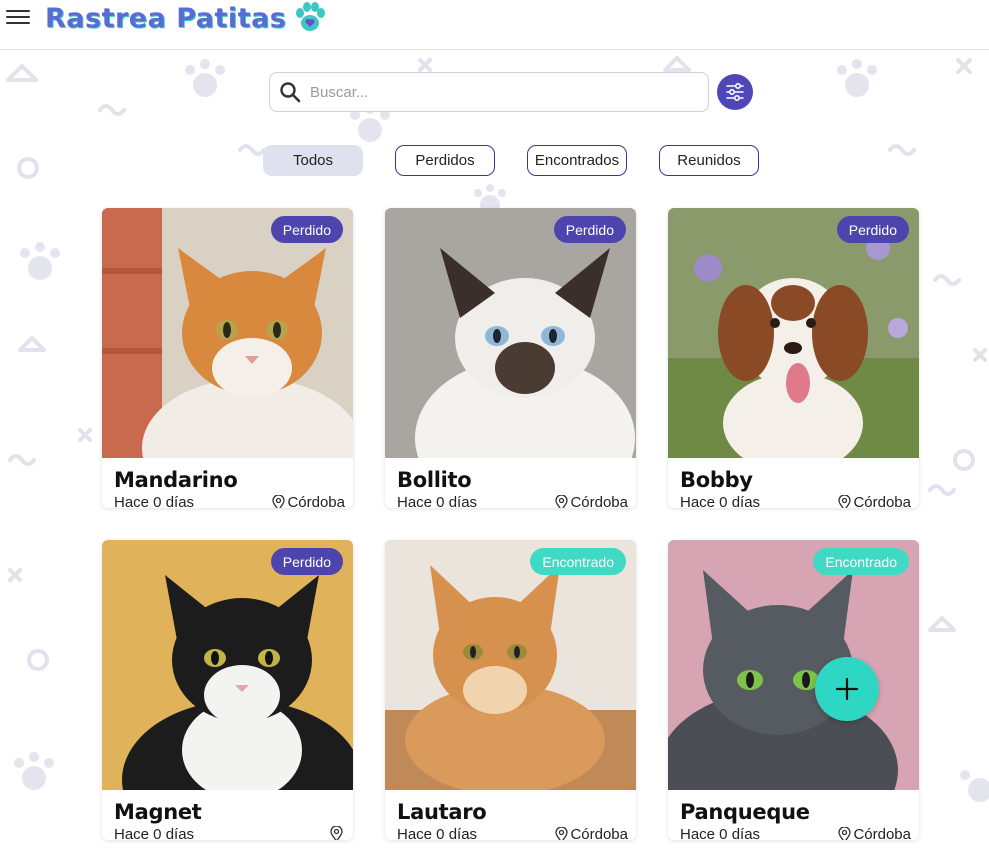  What do you see at coordinates (18, 17) in the screenshot?
I see `hamburger-icon` at bounding box center [18, 17].